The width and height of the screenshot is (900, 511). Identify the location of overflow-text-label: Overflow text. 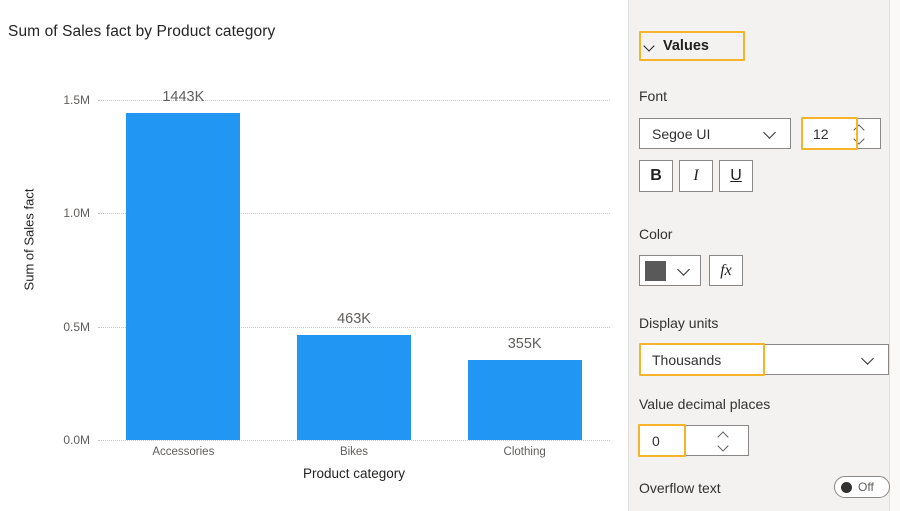
(680, 488).